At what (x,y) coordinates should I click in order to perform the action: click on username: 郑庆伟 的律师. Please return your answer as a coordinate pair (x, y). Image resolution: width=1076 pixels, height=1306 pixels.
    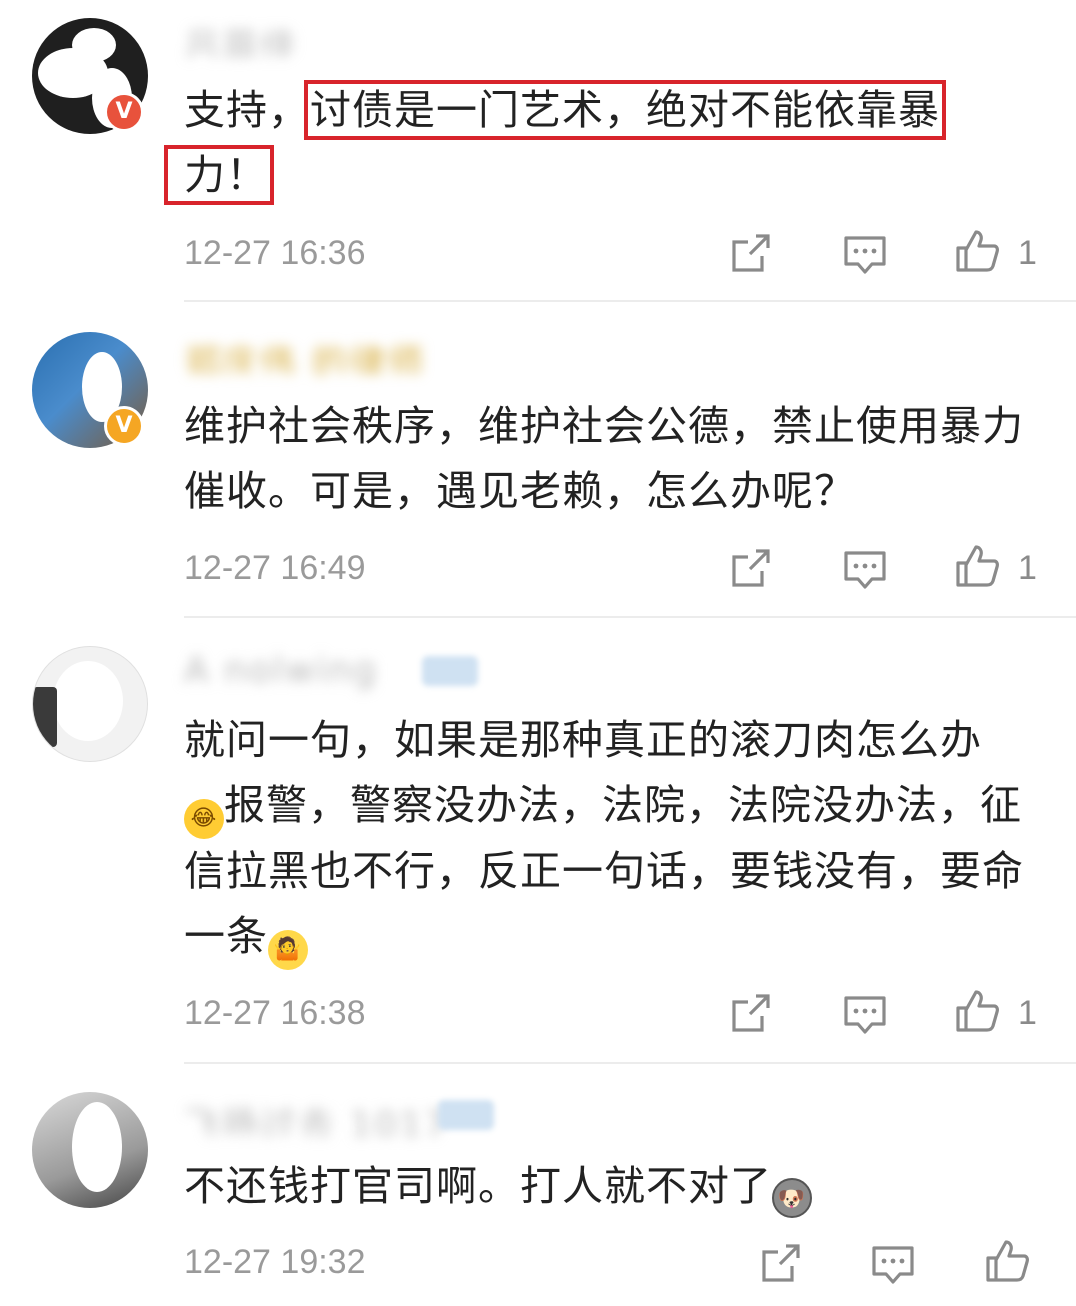
    Looking at the image, I should click on (304, 354).